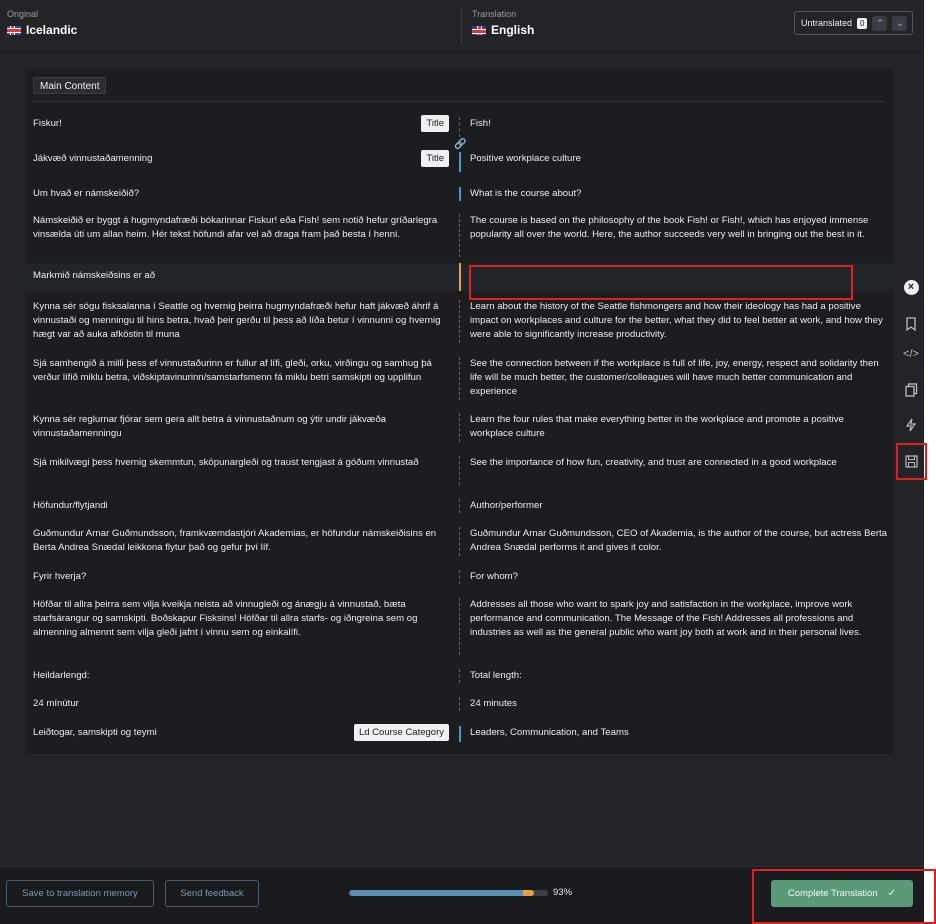 The height and width of the screenshot is (924, 936). I want to click on progress-fill, so click(442, 893).